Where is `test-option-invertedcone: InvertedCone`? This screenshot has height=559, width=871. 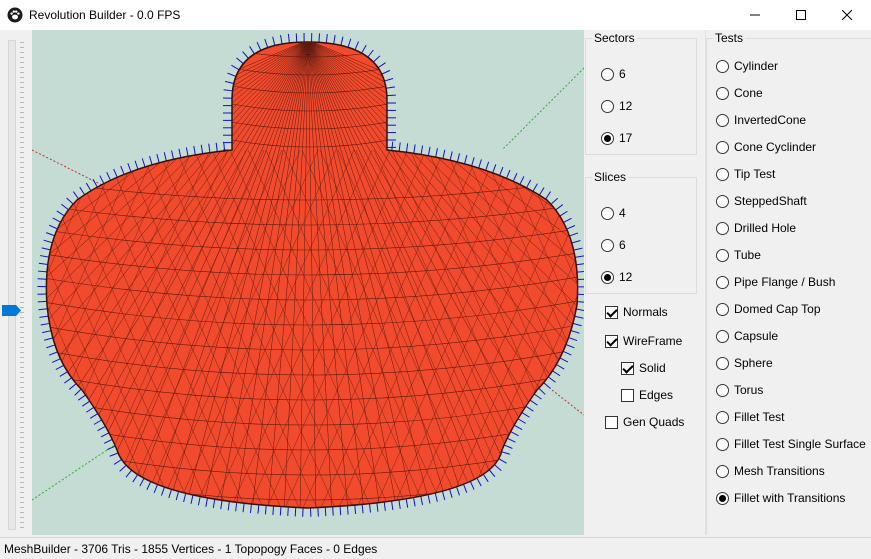 test-option-invertedcone: InvertedCone is located at coordinates (761, 120).